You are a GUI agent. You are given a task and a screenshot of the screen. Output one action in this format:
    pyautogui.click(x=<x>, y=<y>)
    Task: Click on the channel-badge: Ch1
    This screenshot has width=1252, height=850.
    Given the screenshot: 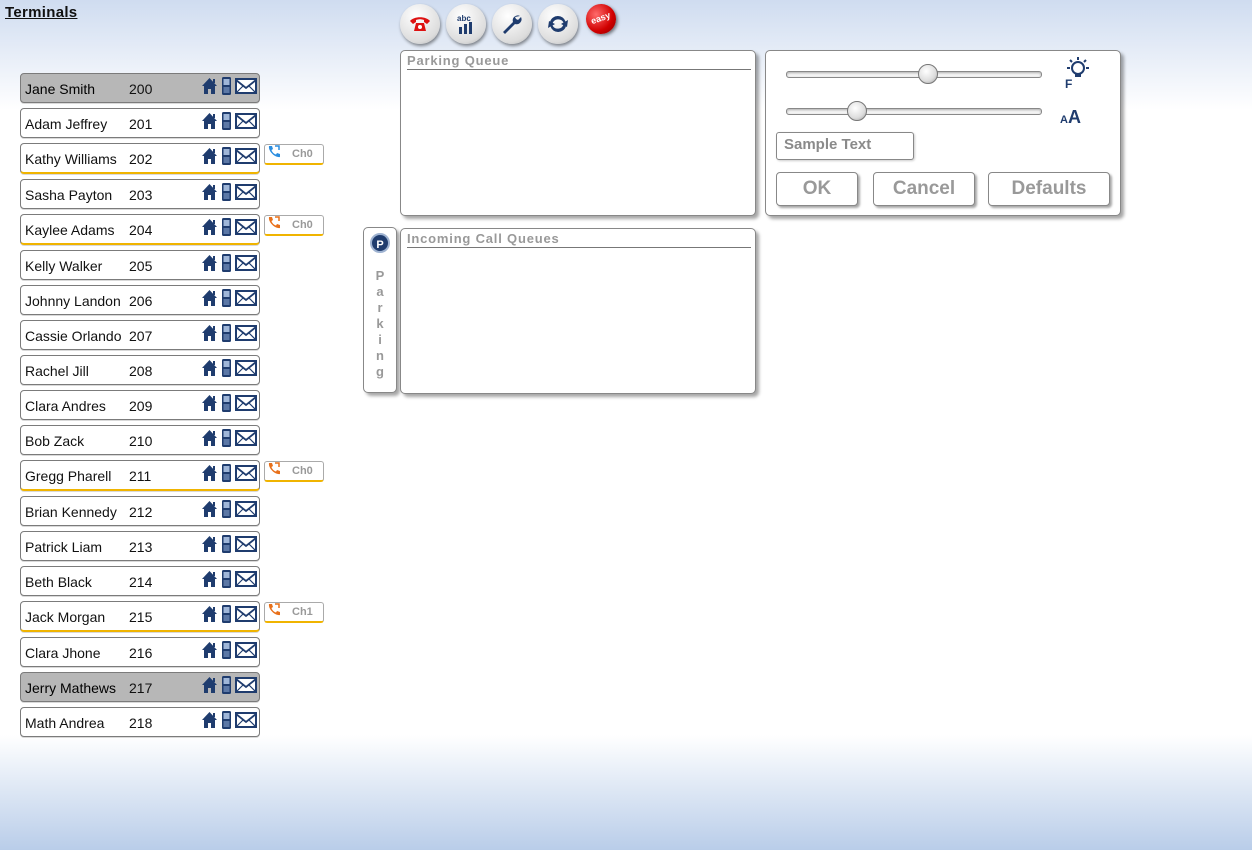 What is the action you would take?
    pyautogui.click(x=294, y=612)
    